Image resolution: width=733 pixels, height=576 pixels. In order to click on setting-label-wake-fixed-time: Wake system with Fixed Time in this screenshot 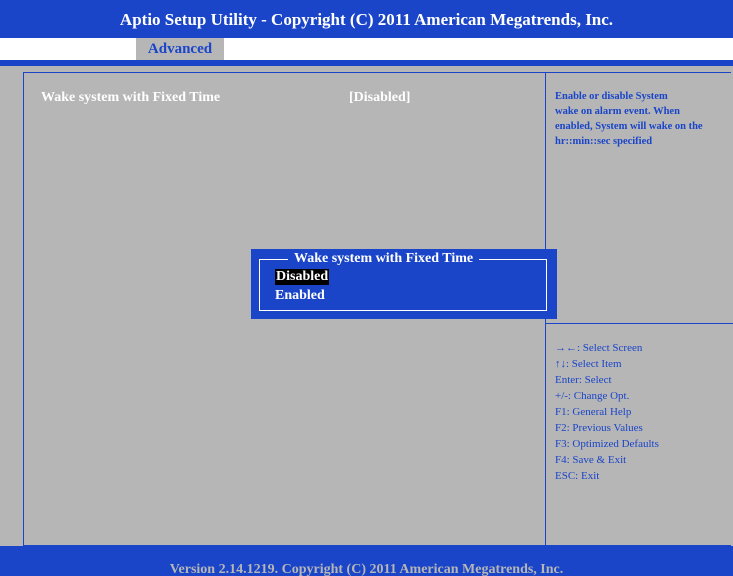, I will do `click(130, 98)`.